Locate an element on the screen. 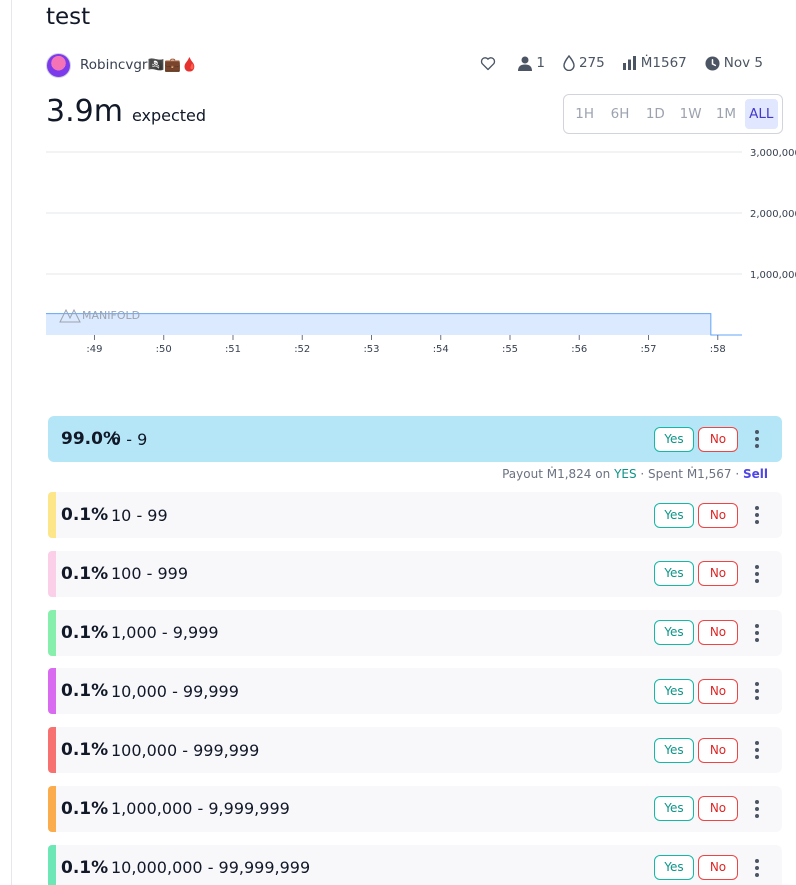 The width and height of the screenshot is (796, 885). answer-probability: 99.0% is located at coordinates (90, 439).